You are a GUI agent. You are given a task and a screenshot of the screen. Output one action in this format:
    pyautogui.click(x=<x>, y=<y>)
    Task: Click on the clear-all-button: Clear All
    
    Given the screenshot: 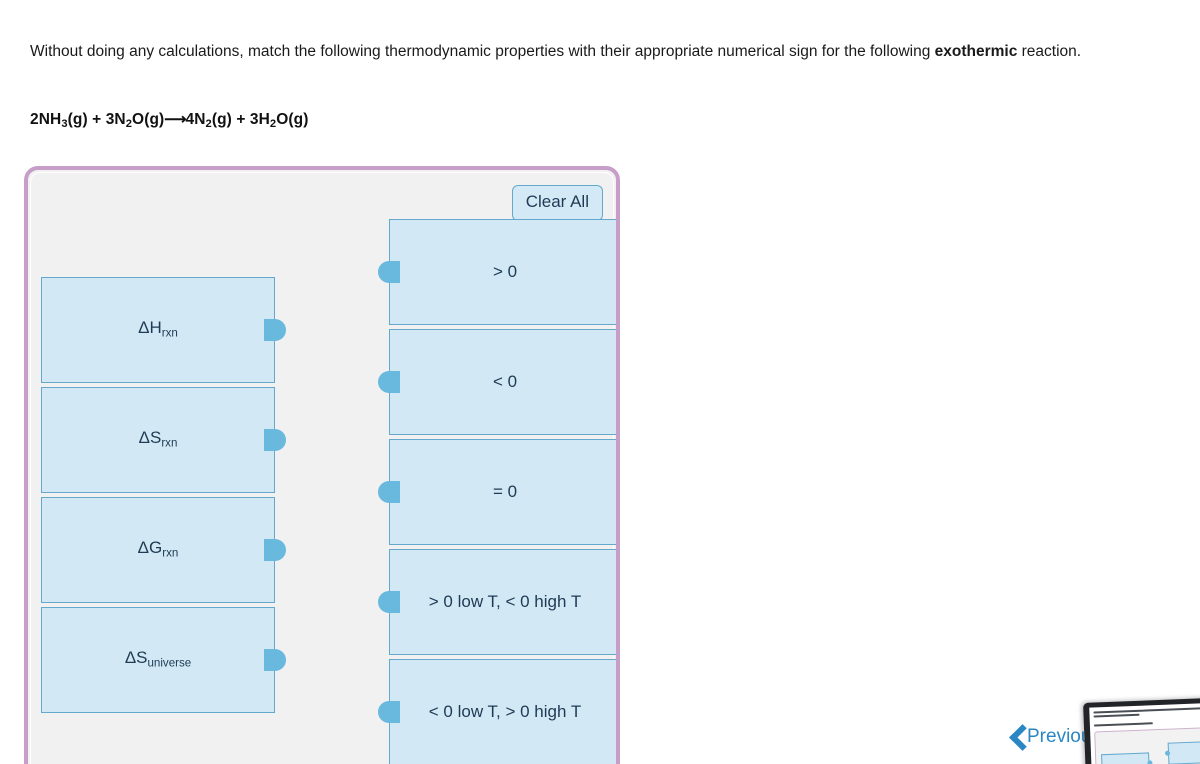 What is the action you would take?
    pyautogui.click(x=557, y=203)
    